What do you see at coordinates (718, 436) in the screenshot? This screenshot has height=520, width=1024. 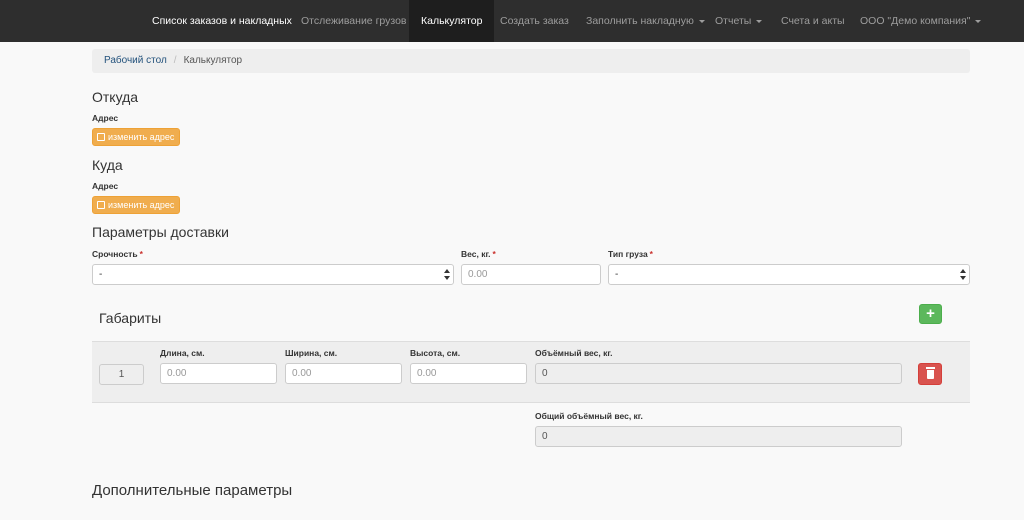 I see `total-volume-weight-field: 0` at bounding box center [718, 436].